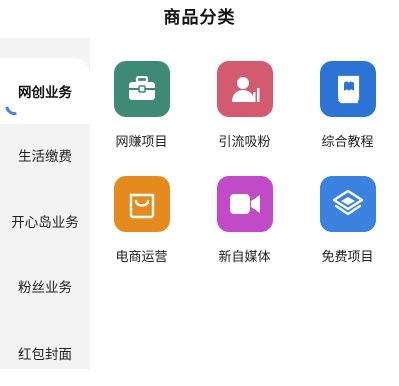  I want to click on grid-item-label: 新自媒体, so click(244, 257).